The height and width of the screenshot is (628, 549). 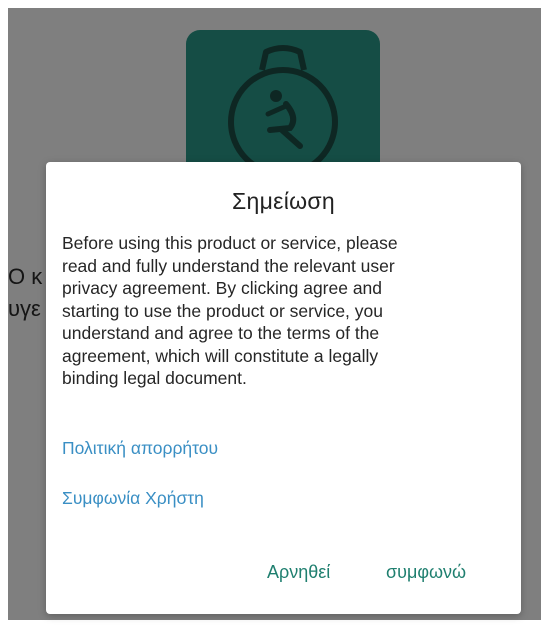 What do you see at coordinates (283, 201) in the screenshot?
I see `dialog-title: Σημείωση` at bounding box center [283, 201].